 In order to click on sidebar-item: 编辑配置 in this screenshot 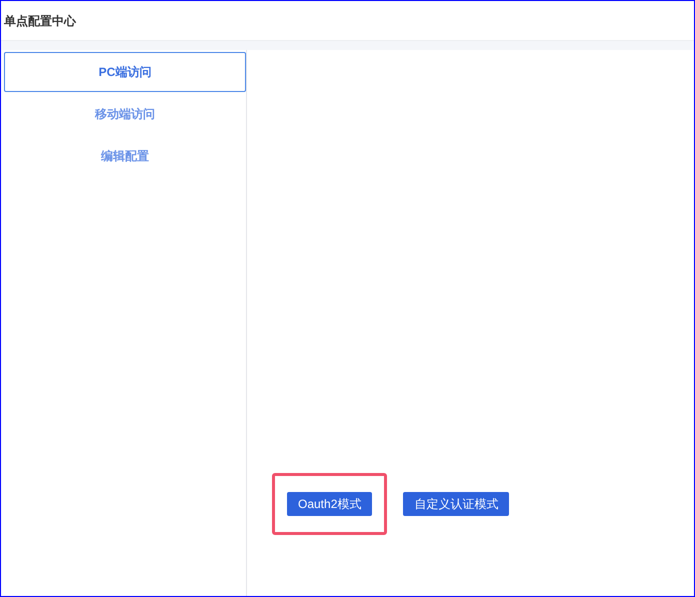, I will do `click(125, 156)`.